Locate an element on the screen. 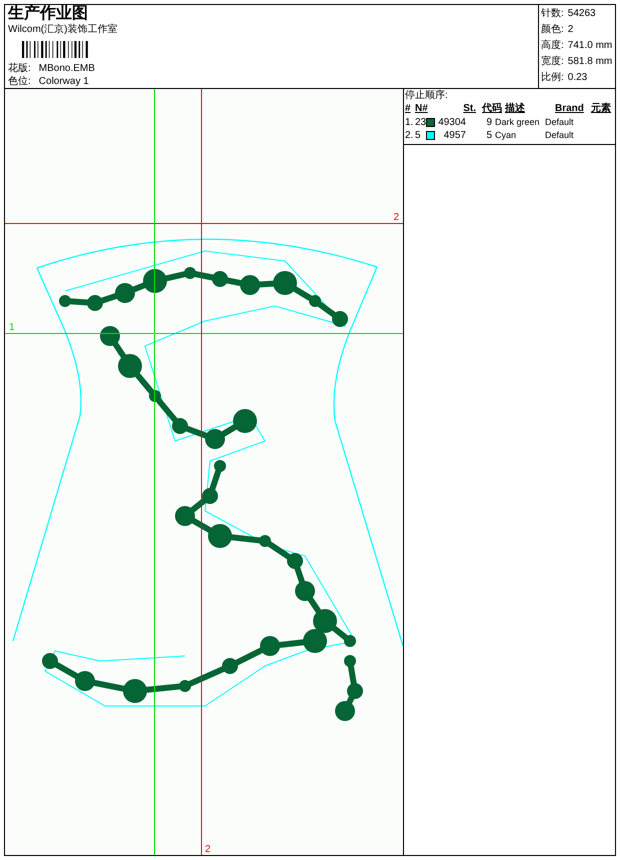 The image size is (620, 860). column-header: 描述 is located at coordinates (515, 109).